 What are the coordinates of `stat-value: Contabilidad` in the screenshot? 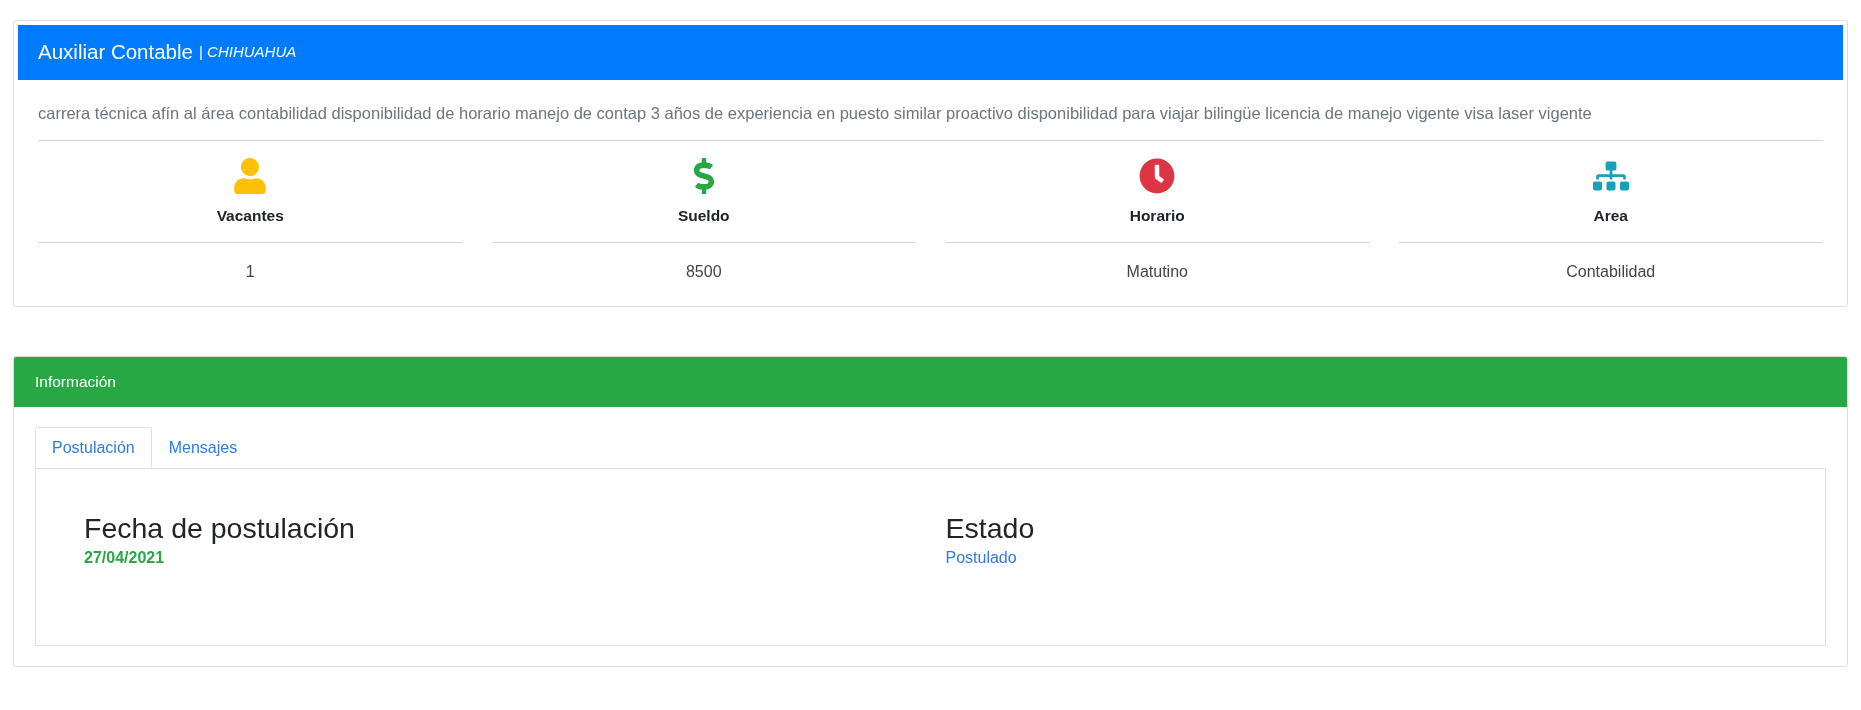 It's located at (1611, 272).